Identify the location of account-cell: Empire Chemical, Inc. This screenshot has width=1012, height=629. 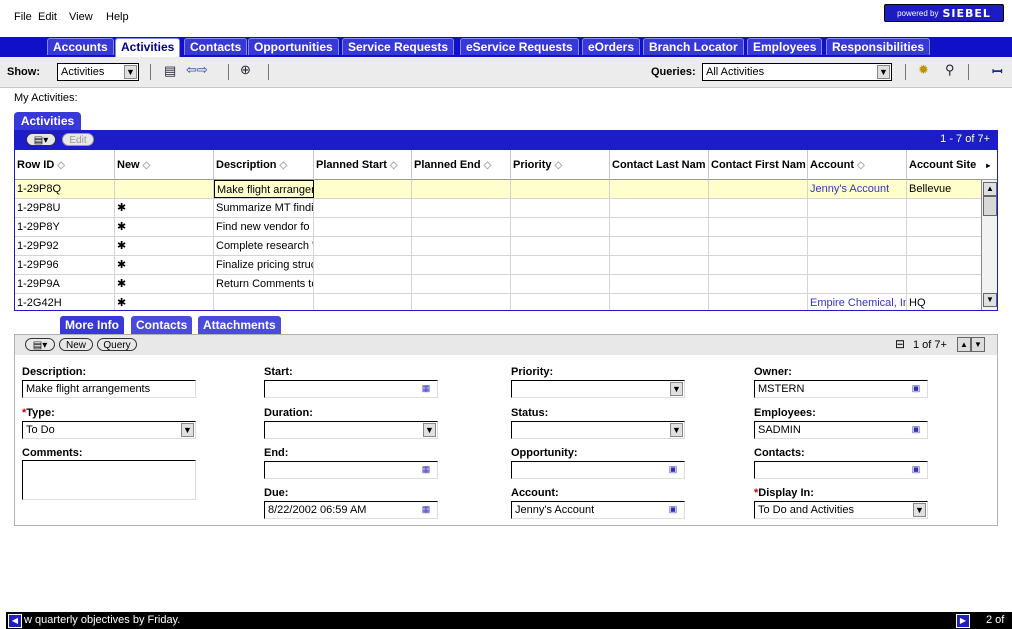
(857, 302).